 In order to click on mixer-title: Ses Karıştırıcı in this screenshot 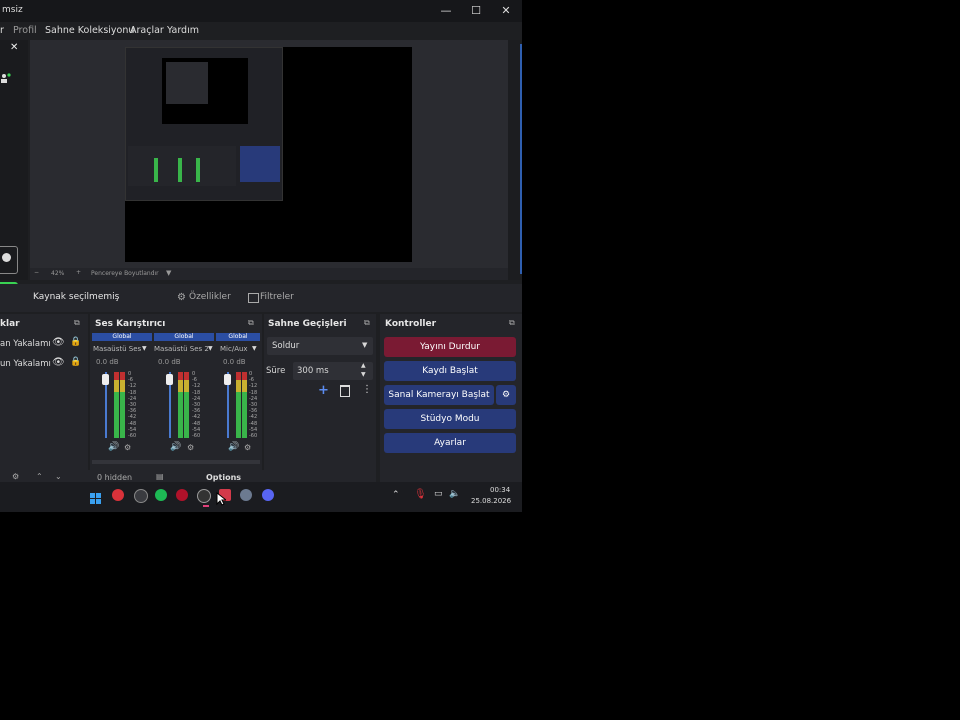, I will do `click(130, 324)`.